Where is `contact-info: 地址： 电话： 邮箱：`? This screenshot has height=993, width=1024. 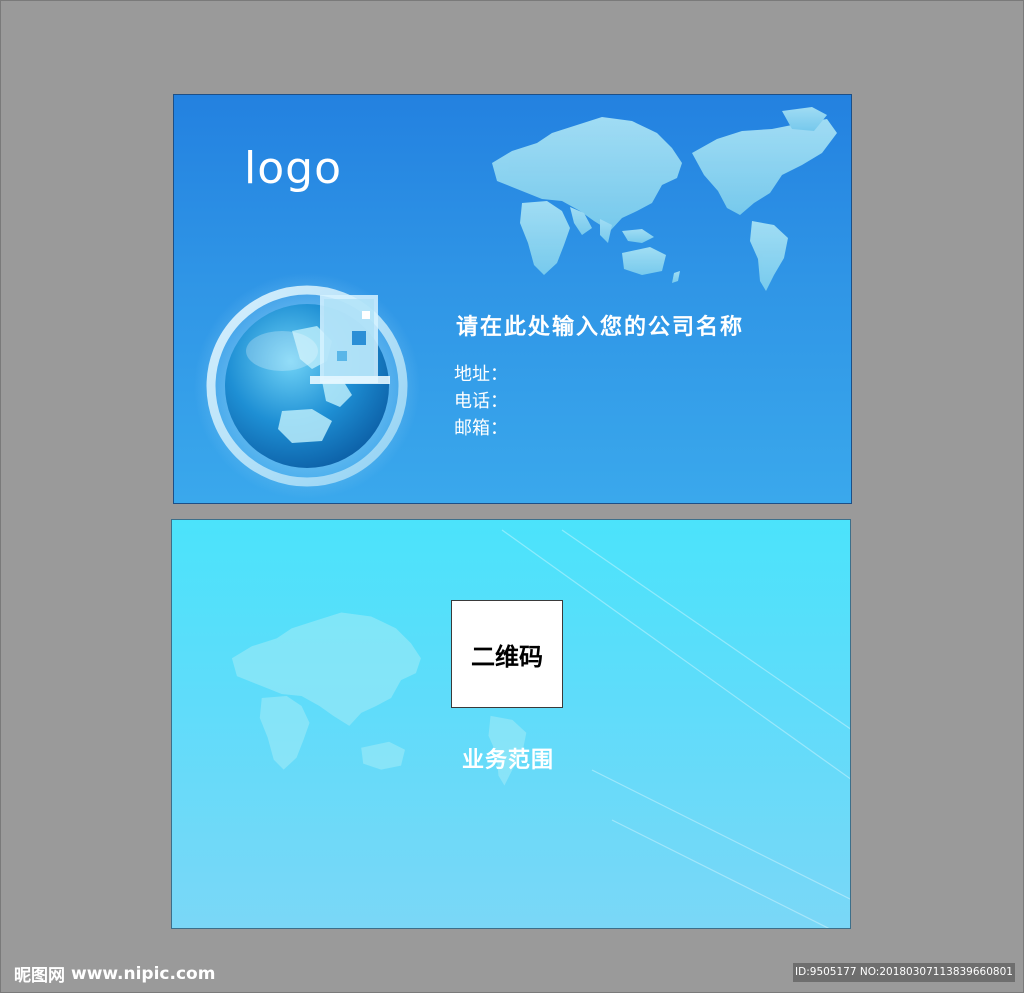
contact-info: 地址： 电话： 邮箱： is located at coordinates (481, 401).